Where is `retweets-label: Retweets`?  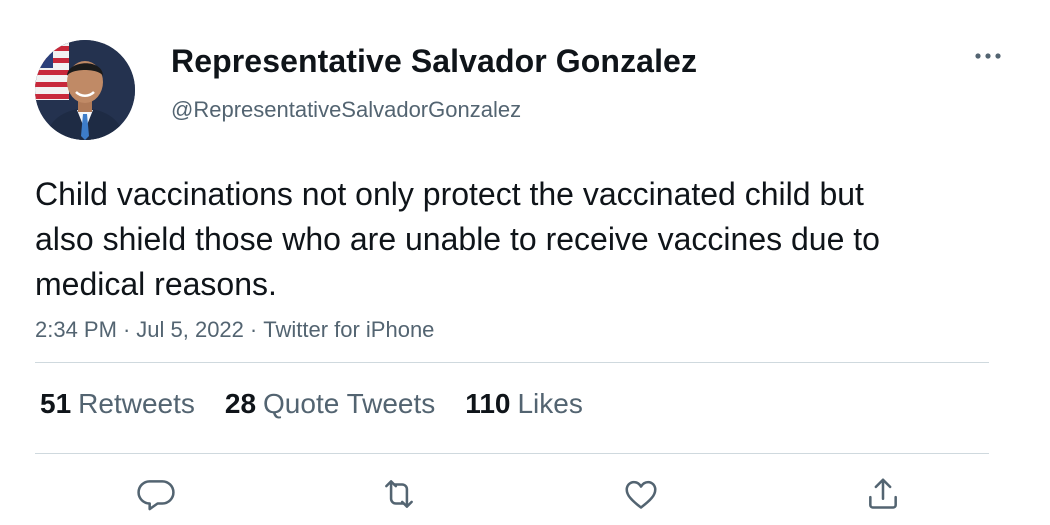 retweets-label: Retweets is located at coordinates (136, 403).